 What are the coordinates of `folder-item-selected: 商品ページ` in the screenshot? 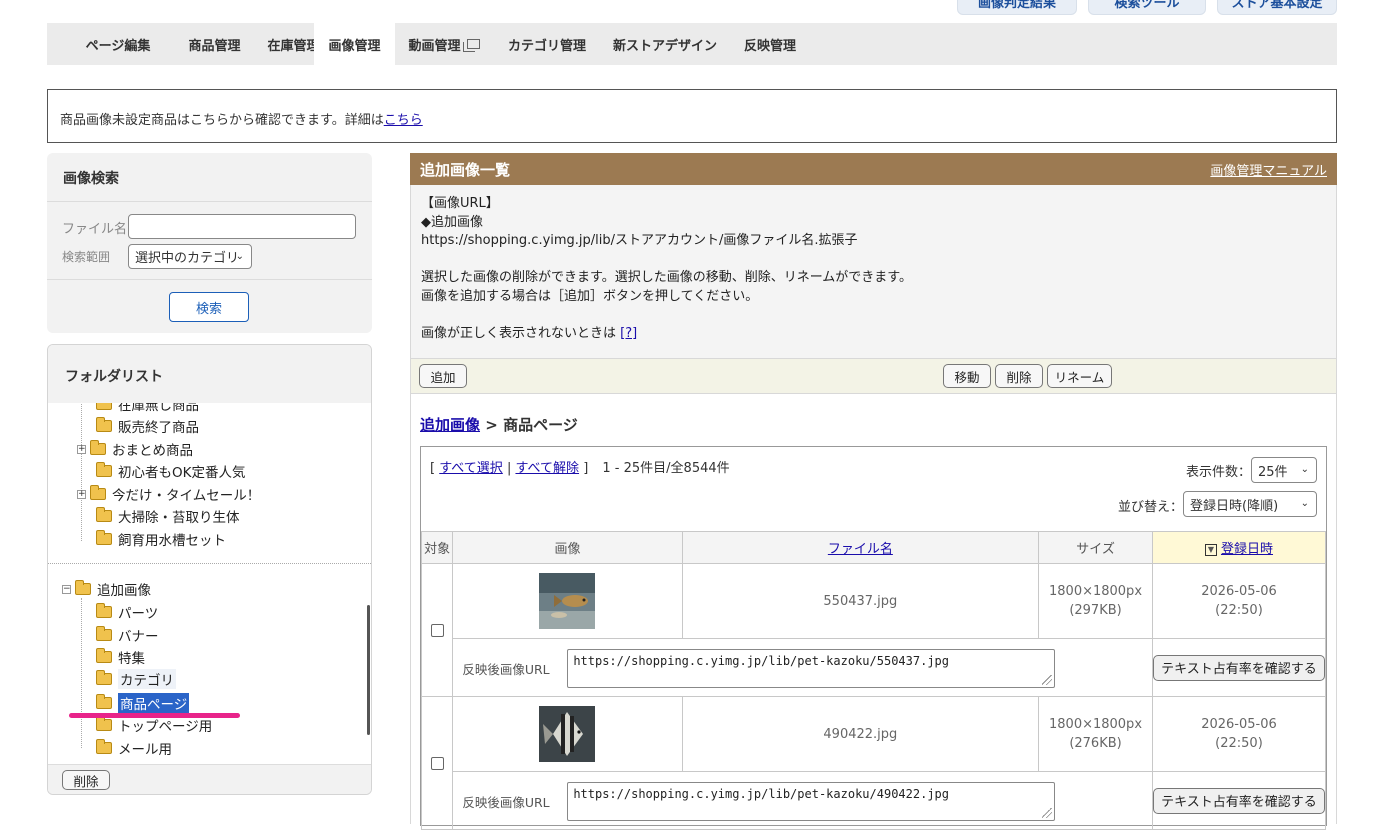 It's located at (143, 703).